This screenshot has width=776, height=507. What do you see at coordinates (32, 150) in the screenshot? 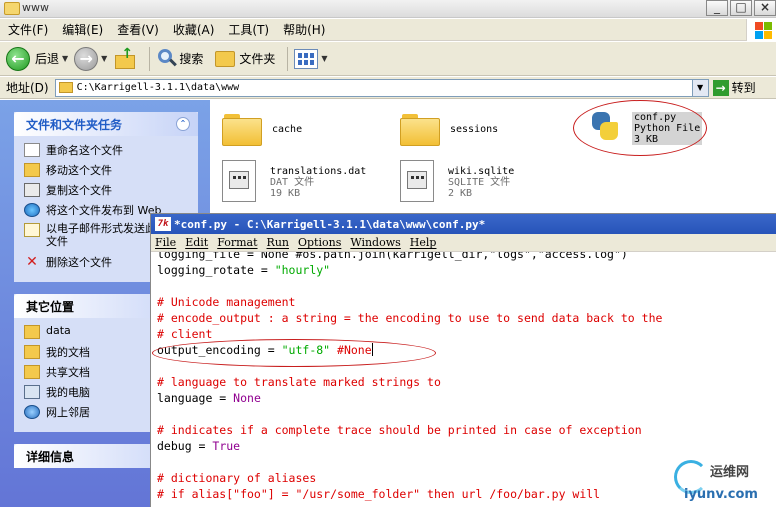
I see `rename-icon` at bounding box center [32, 150].